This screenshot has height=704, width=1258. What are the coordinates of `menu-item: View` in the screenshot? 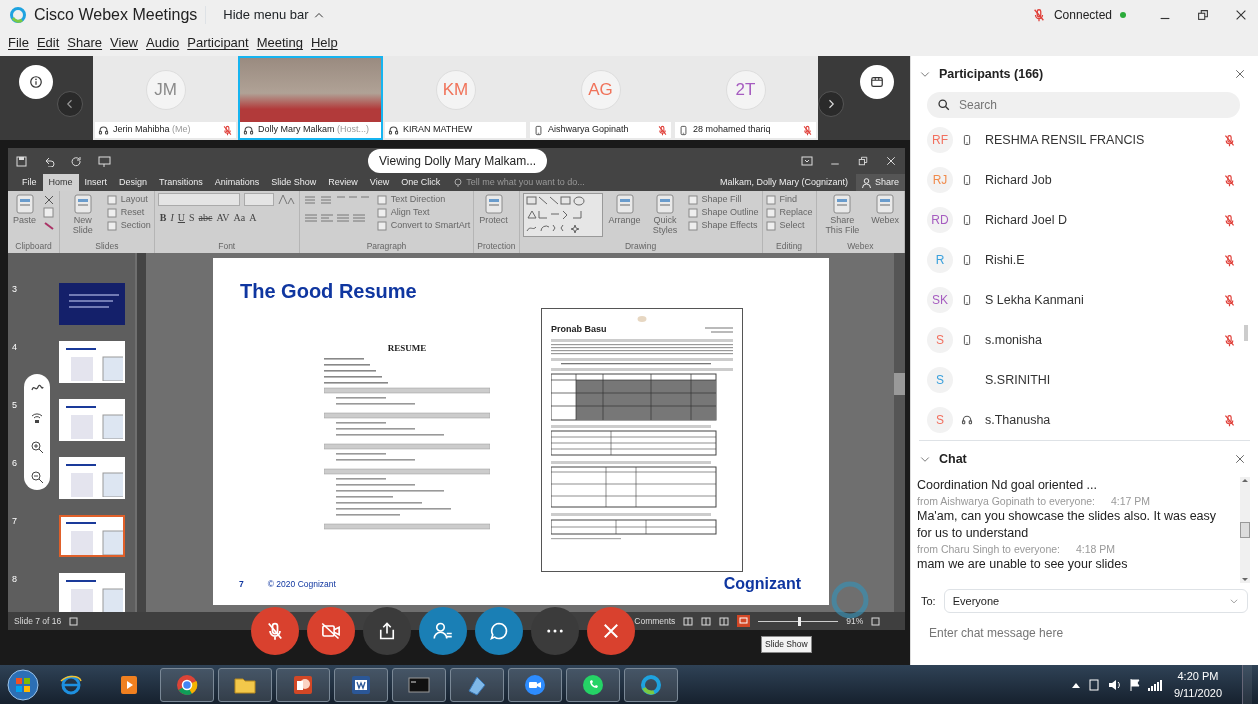 It's located at (124, 43).